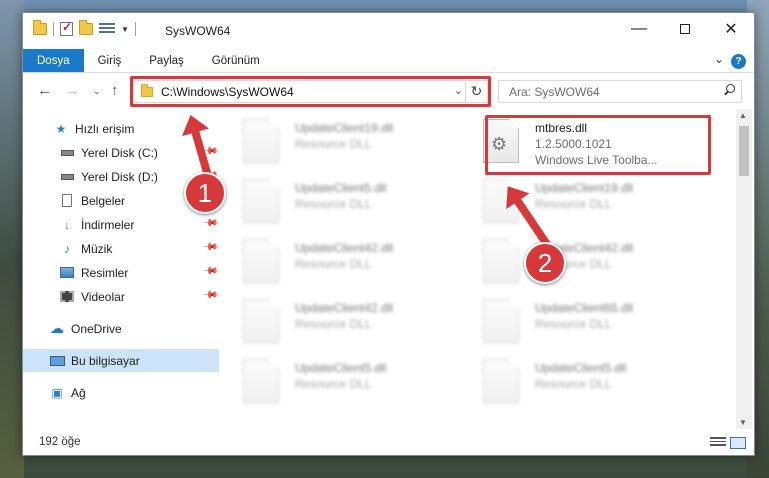 The width and height of the screenshot is (769, 478). I want to click on properties-check-icon, so click(66, 28).